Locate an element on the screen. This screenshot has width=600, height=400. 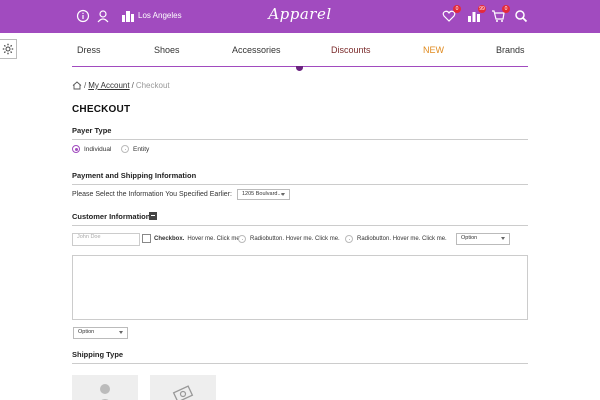
payer-entity-radio: Entity is located at coordinates (135, 149).